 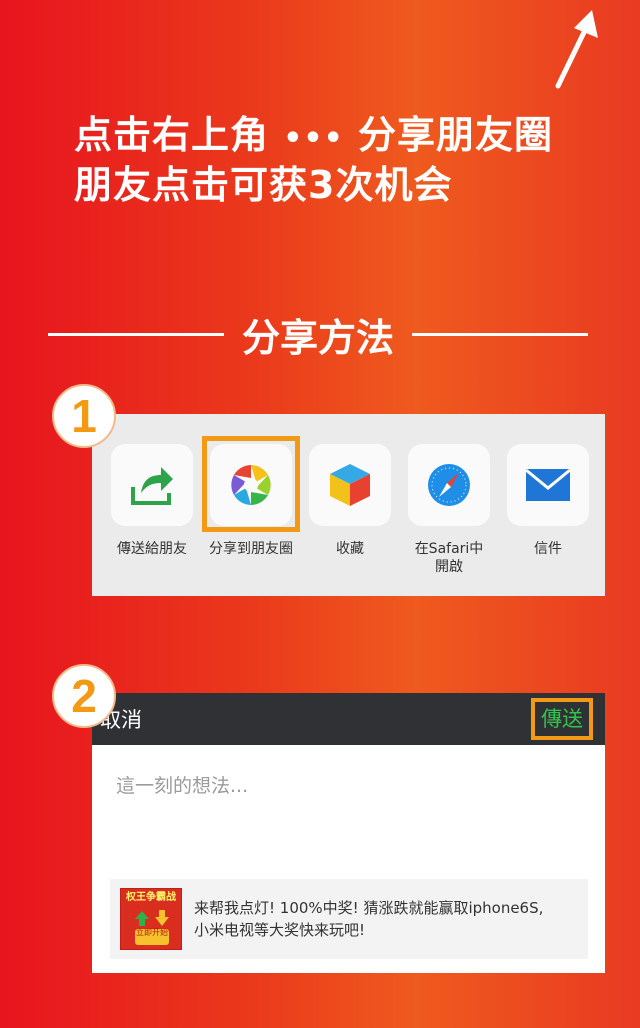 I want to click on share-item-label: 收藏, so click(x=350, y=549).